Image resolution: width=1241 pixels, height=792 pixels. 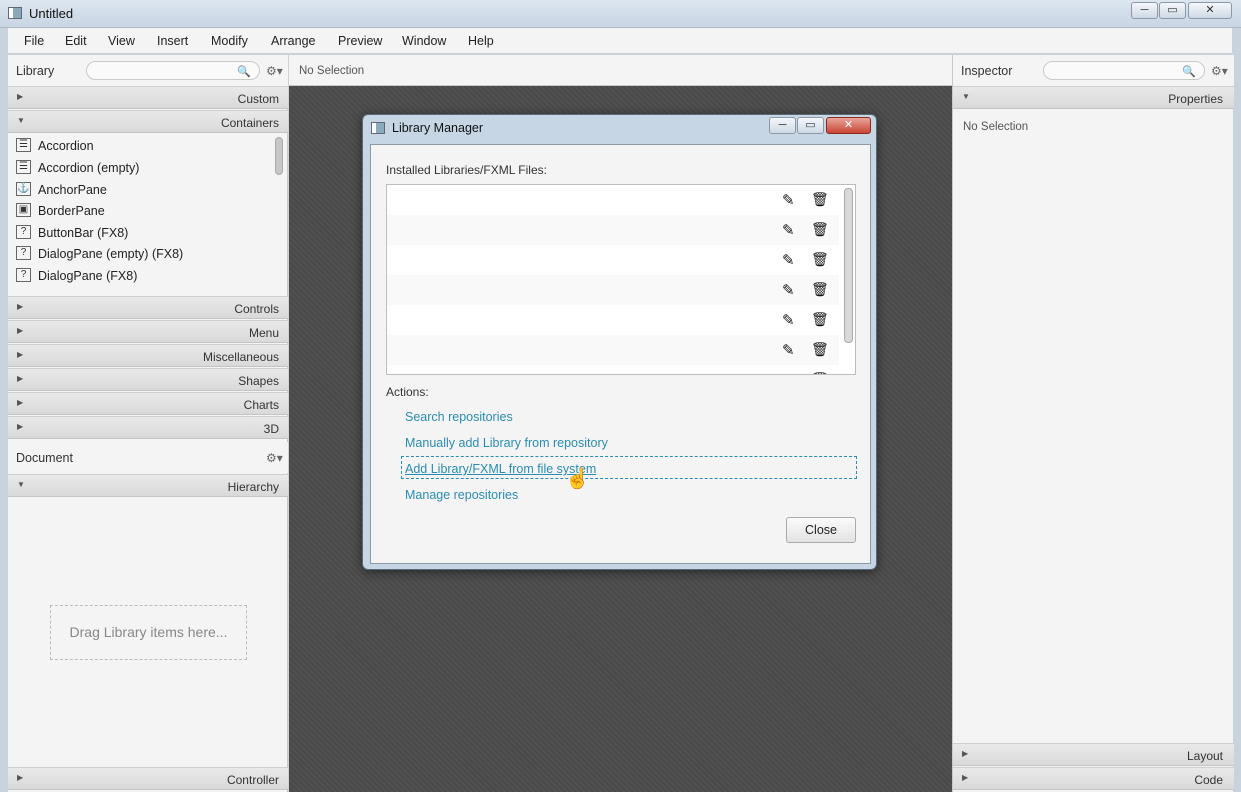 I want to click on section-miscellaneous: ▶ Miscellaneous, so click(x=148, y=355).